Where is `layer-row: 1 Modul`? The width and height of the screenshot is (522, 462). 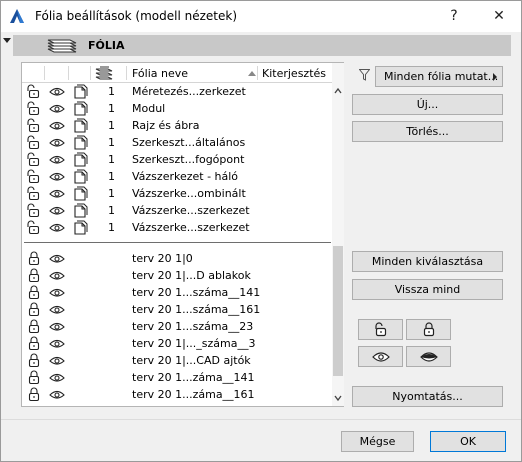
layer-row: 1 Modul is located at coordinates (177, 108).